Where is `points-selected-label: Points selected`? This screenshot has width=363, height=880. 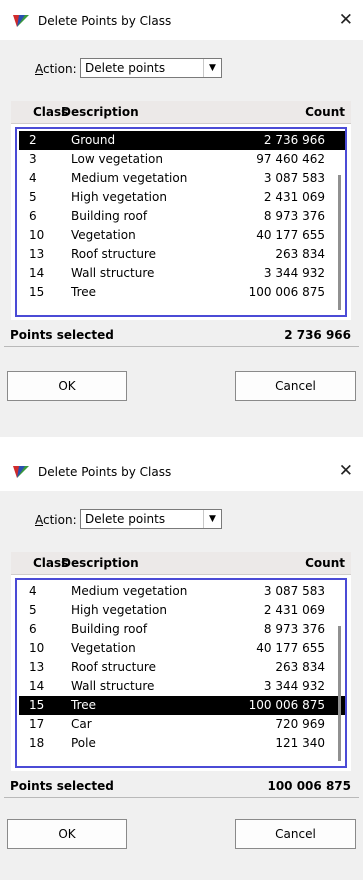 points-selected-label: Points selected is located at coordinates (62, 335).